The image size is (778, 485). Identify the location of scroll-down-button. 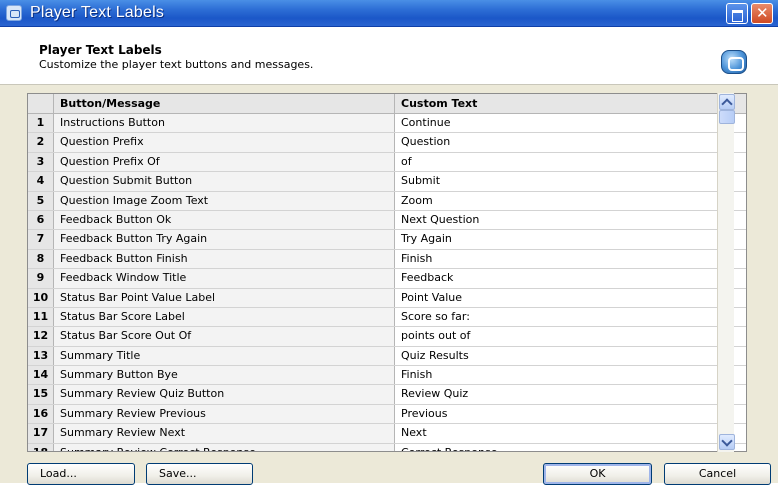
(727, 442).